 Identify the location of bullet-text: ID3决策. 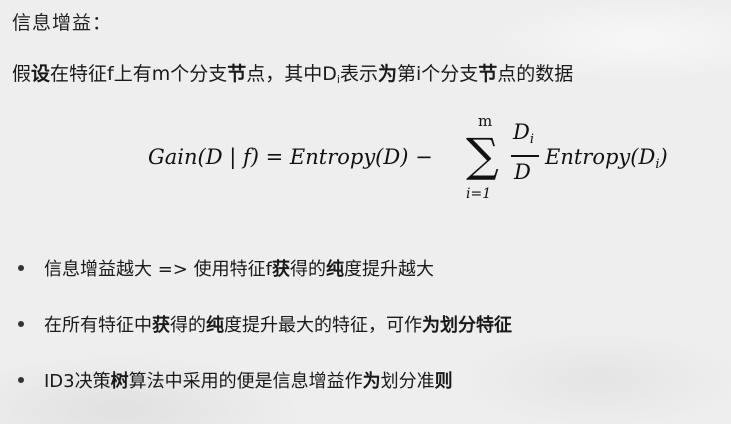
(77, 381).